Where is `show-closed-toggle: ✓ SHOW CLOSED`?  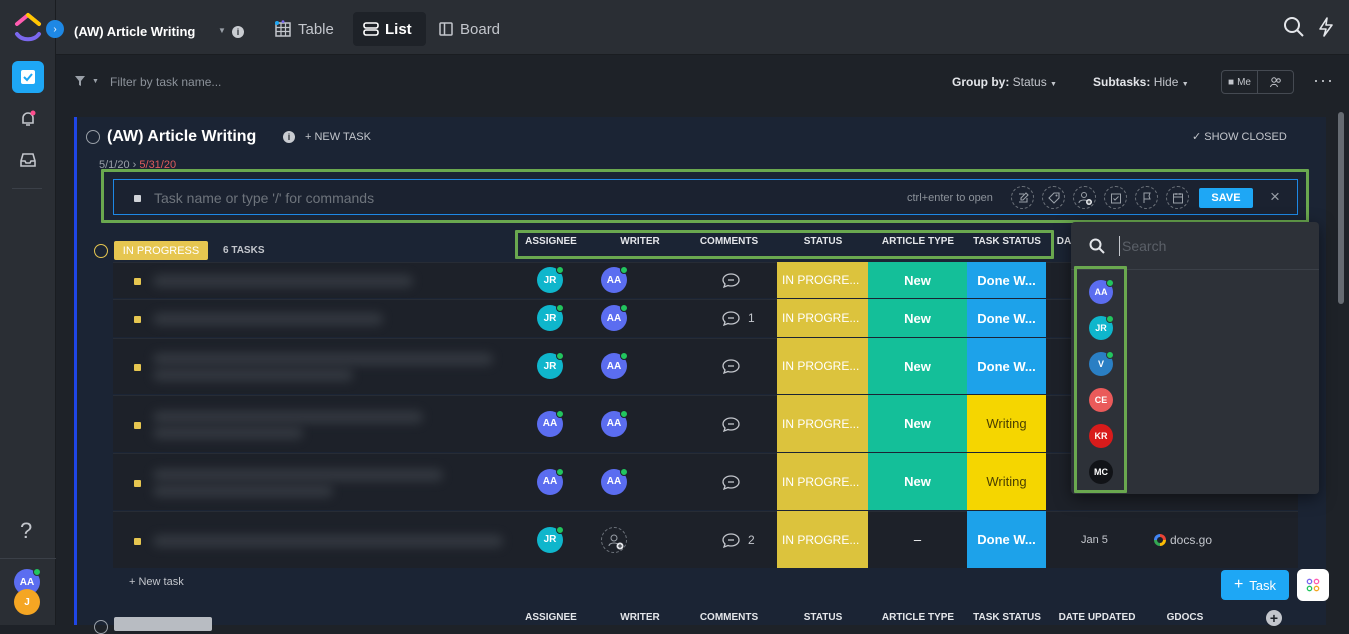
show-closed-toggle: ✓ SHOW CLOSED is located at coordinates (1239, 136).